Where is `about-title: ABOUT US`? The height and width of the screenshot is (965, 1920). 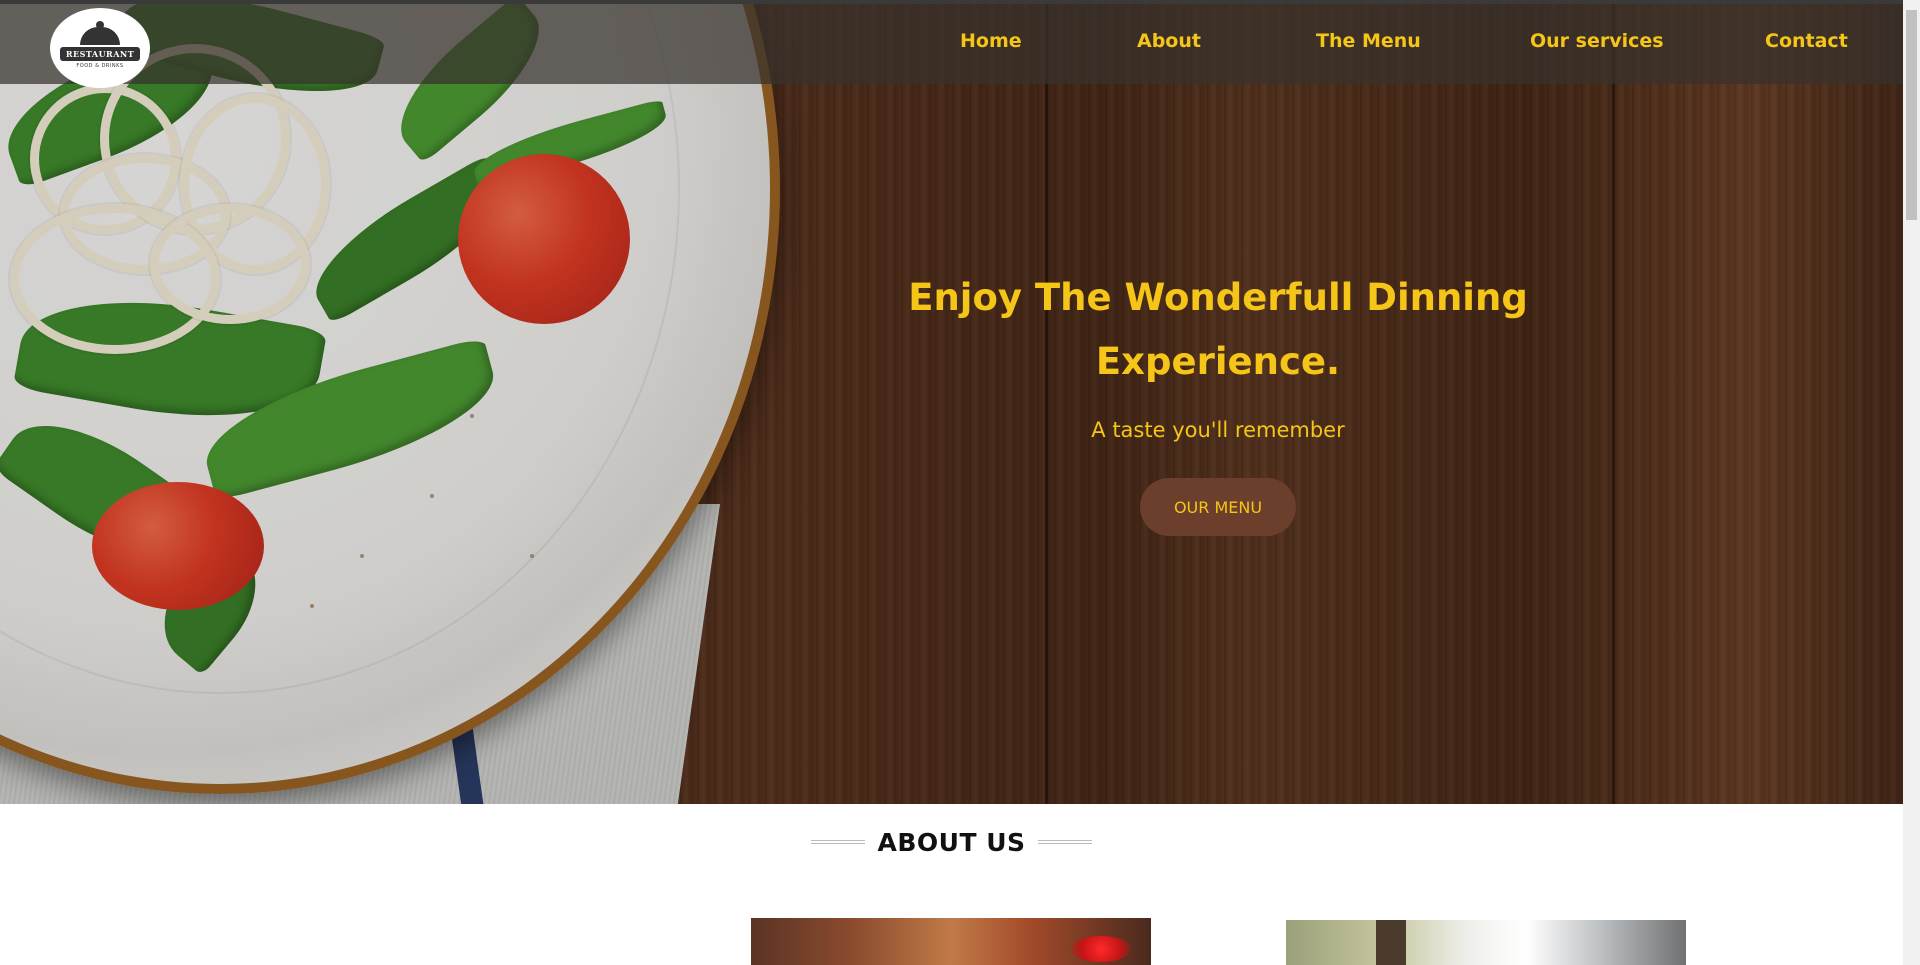
about-title: ABOUT US is located at coordinates (951, 842).